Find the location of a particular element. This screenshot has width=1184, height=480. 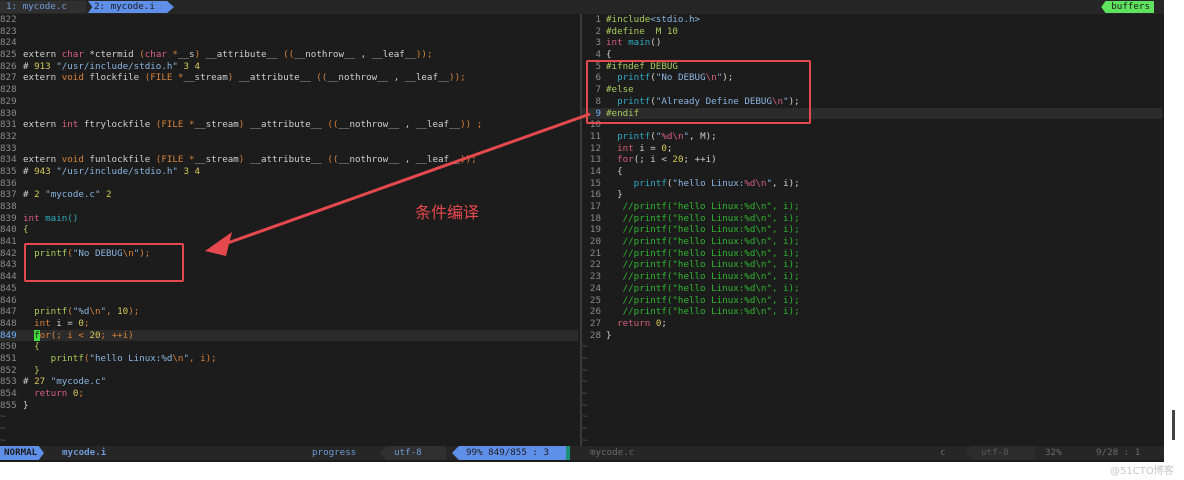

arrow-shaft is located at coordinates (406, 179).